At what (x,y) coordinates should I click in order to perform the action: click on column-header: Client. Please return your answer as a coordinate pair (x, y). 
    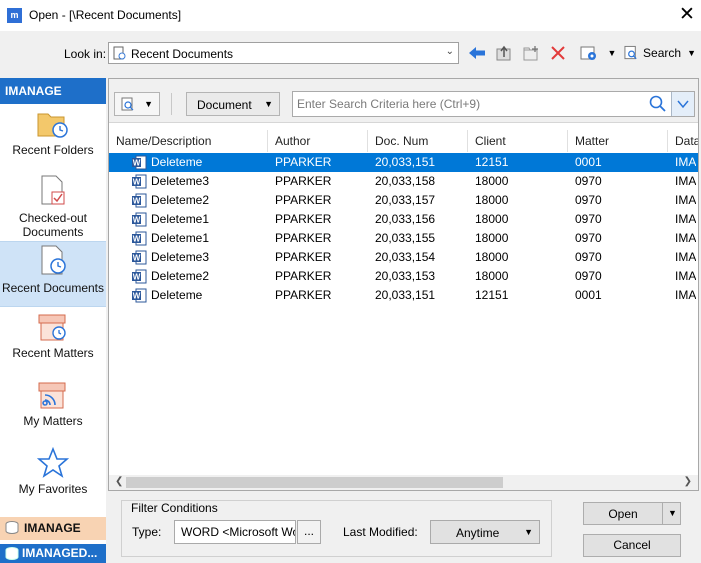
    Looking at the image, I should click on (518, 141).